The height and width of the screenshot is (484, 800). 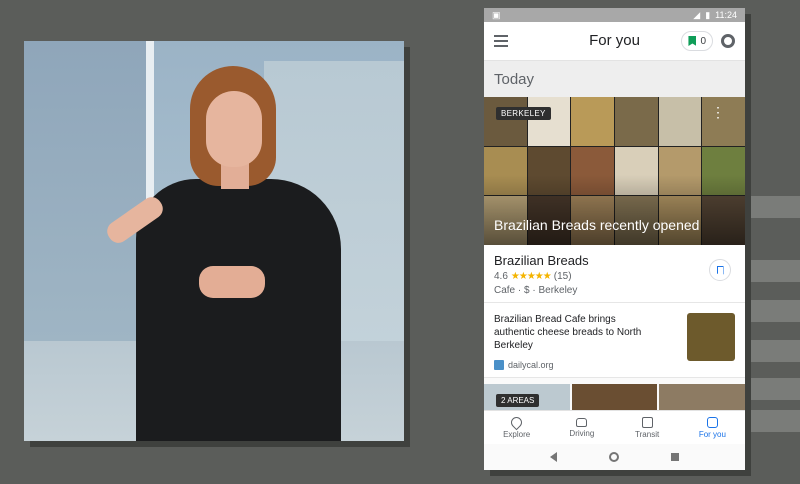 I want to click on section-heading: Today, so click(x=614, y=79).